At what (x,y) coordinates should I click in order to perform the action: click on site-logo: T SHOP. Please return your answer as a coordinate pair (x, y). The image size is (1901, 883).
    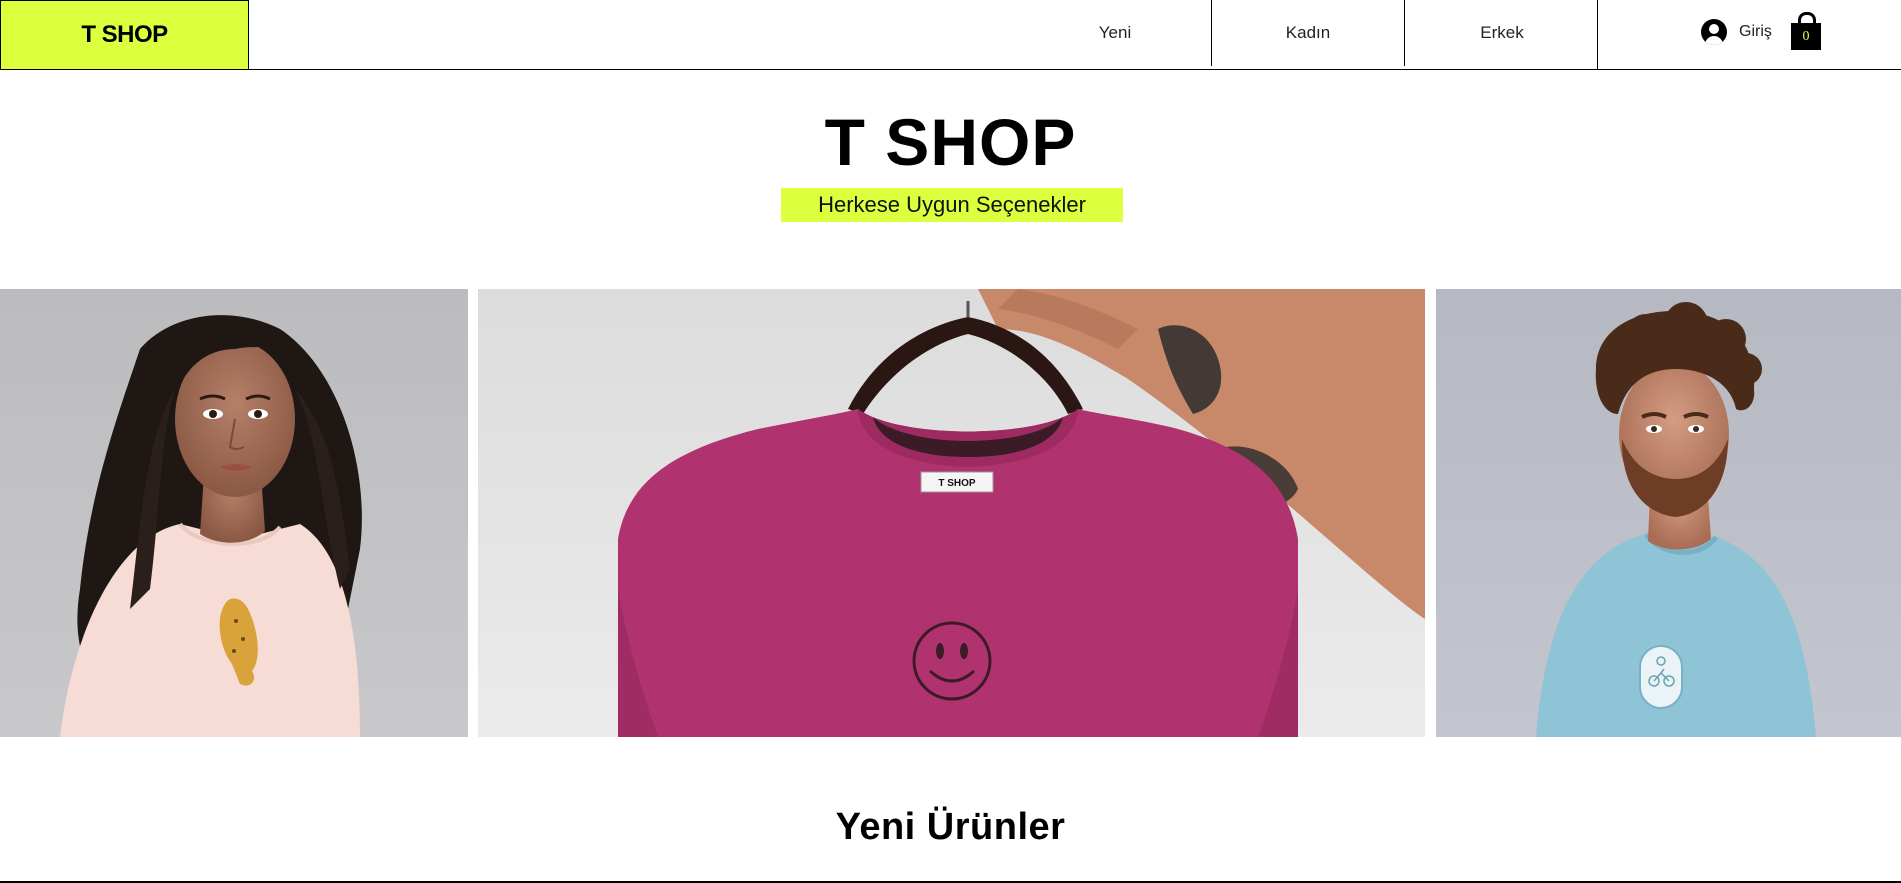
    Looking at the image, I should click on (124, 35).